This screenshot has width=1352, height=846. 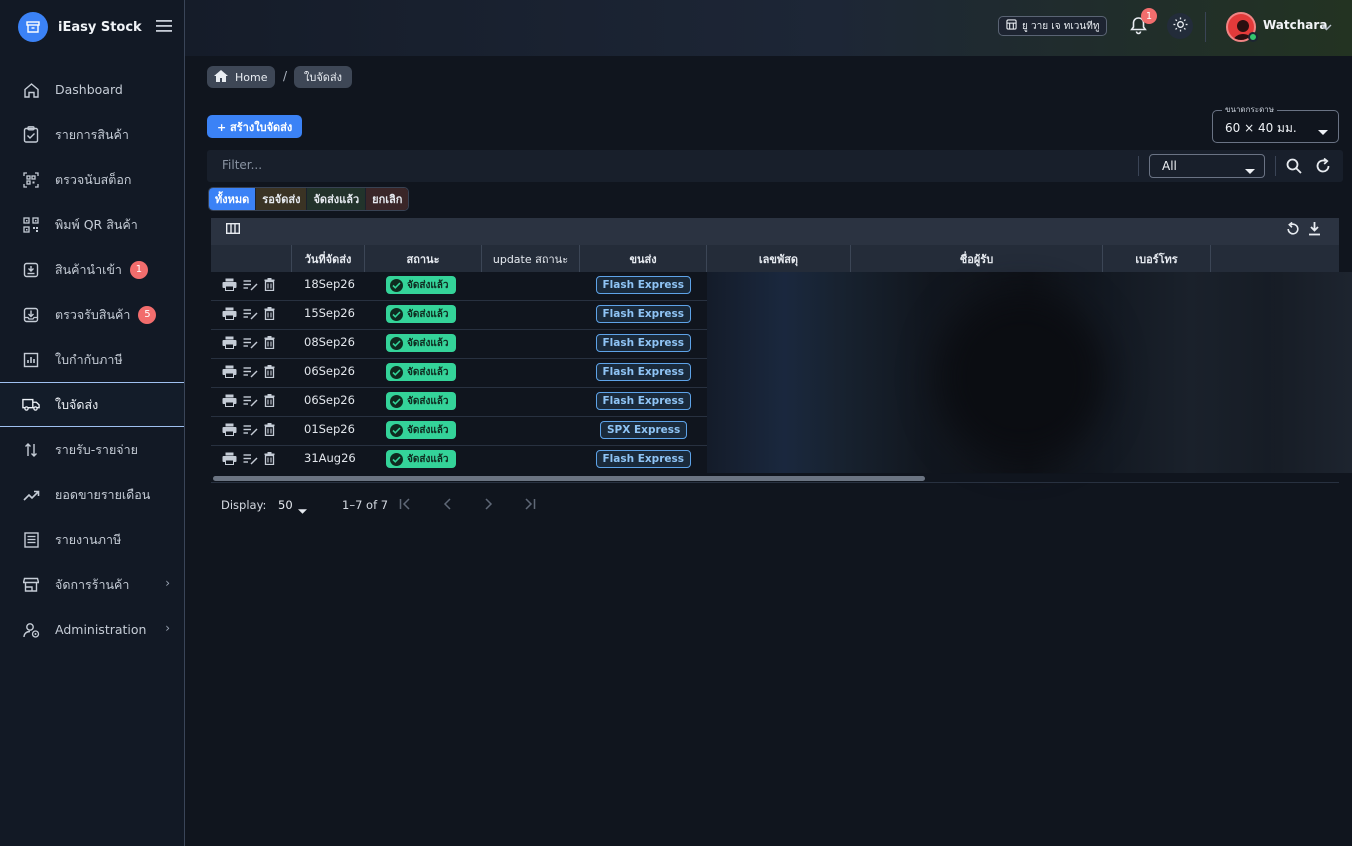 What do you see at coordinates (89, 89) in the screenshot?
I see `sidebar-item-label: Dashboard` at bounding box center [89, 89].